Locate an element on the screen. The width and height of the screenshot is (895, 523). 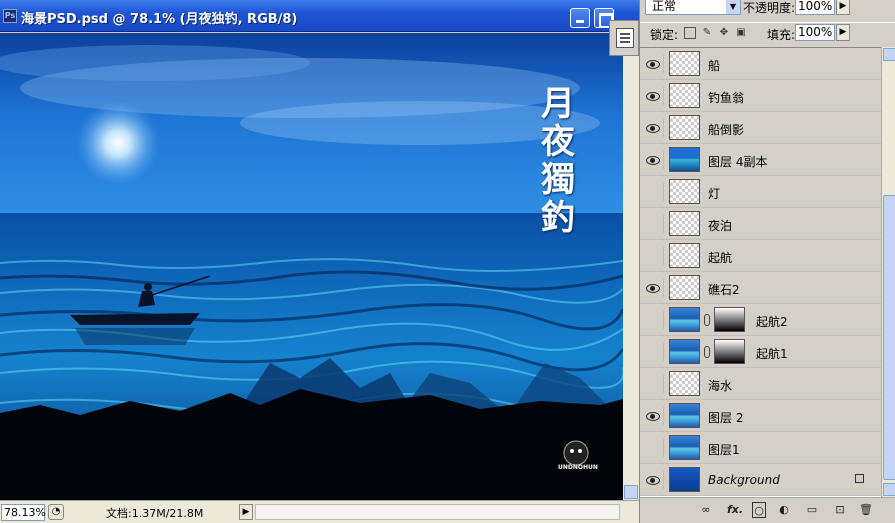
layer-row: 起航2 is located at coordinates (760, 320).